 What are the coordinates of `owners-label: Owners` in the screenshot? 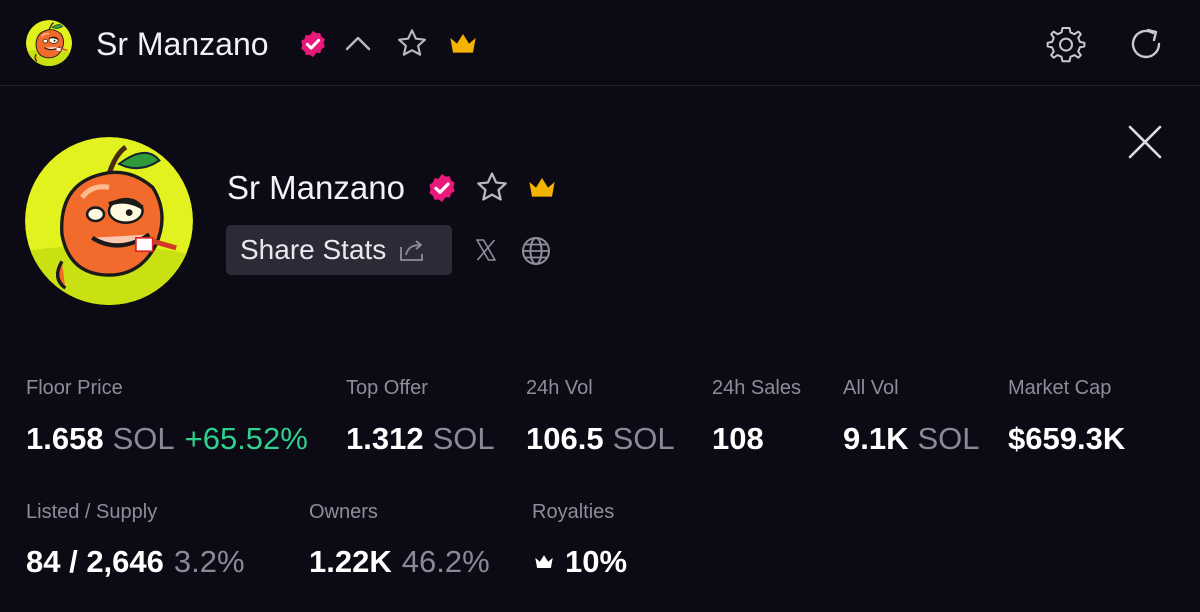 It's located at (343, 512).